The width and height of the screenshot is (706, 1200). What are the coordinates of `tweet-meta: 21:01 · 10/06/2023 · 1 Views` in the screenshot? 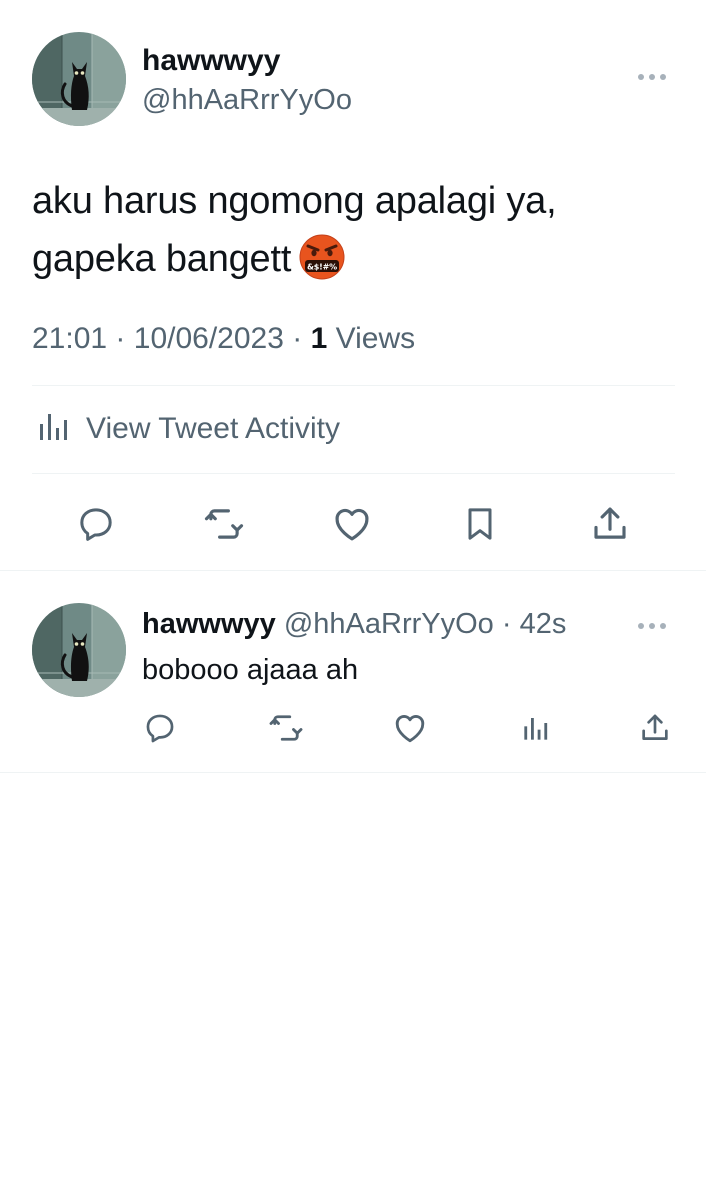 It's located at (223, 339).